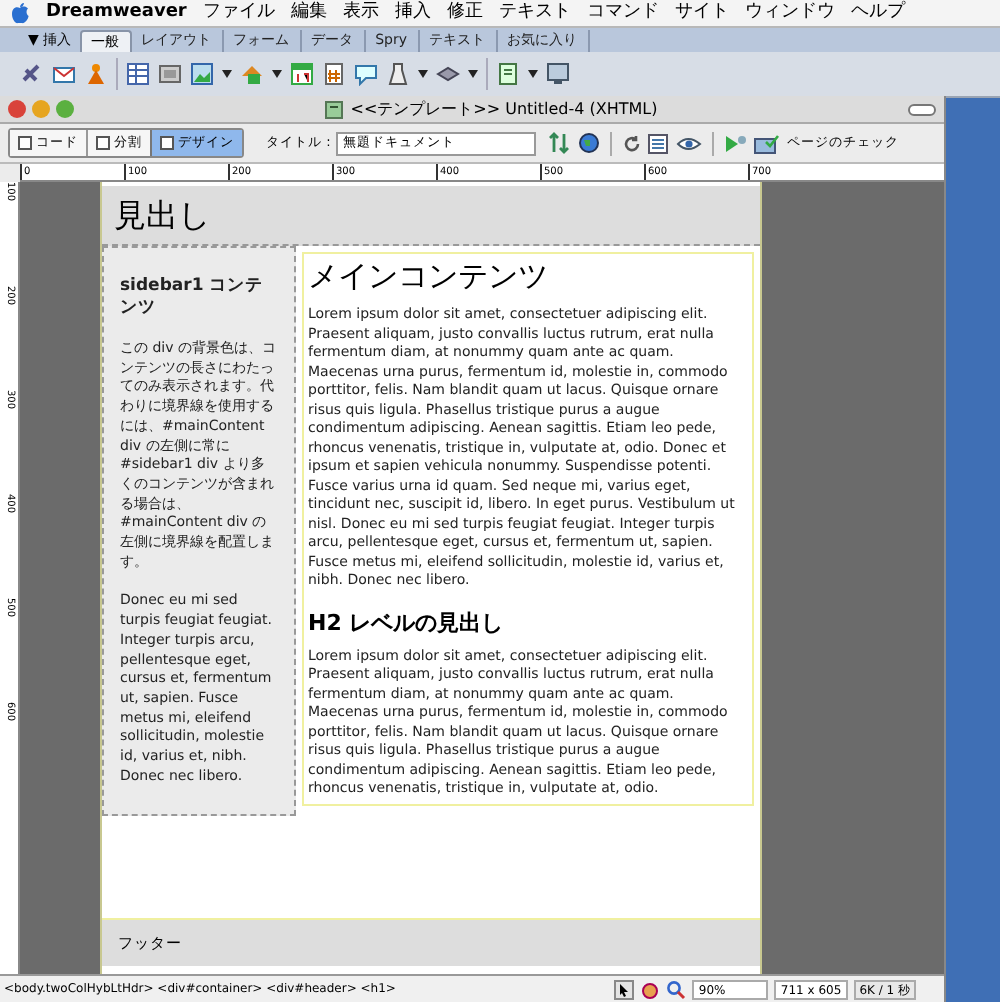 Image resolution: width=1000 pixels, height=1002 pixels. What do you see at coordinates (431, 216) in the screenshot?
I see `page-header: 見出し` at bounding box center [431, 216].